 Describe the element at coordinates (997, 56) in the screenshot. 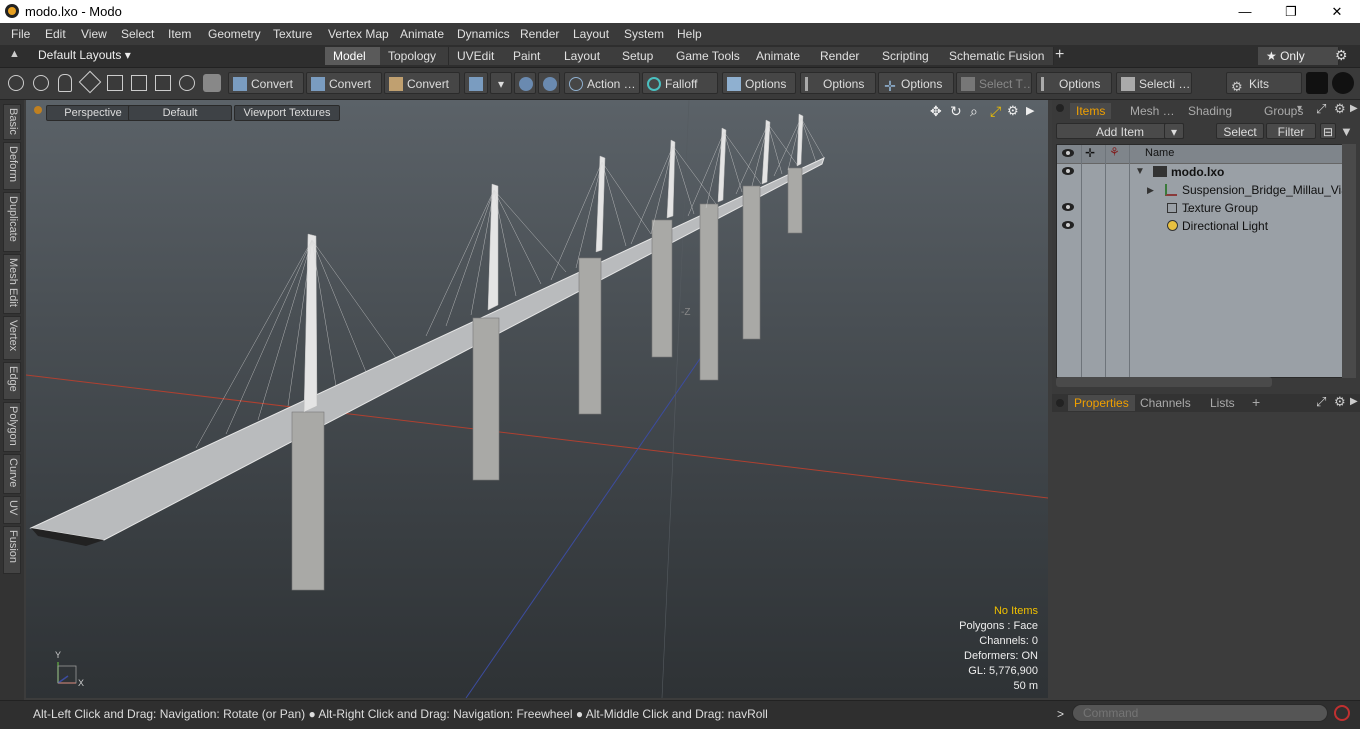

I see `tab-schematic-fusion: Schematic Fusion` at that location.